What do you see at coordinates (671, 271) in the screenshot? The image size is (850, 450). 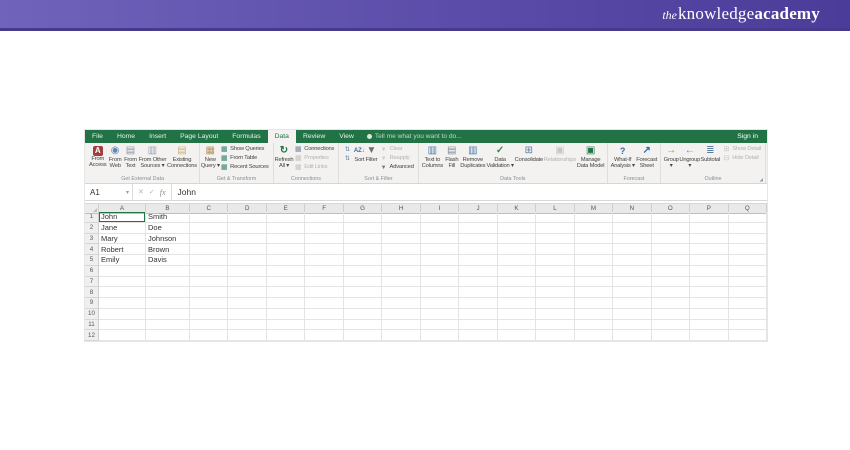 I see `grid-cell-o6` at bounding box center [671, 271].